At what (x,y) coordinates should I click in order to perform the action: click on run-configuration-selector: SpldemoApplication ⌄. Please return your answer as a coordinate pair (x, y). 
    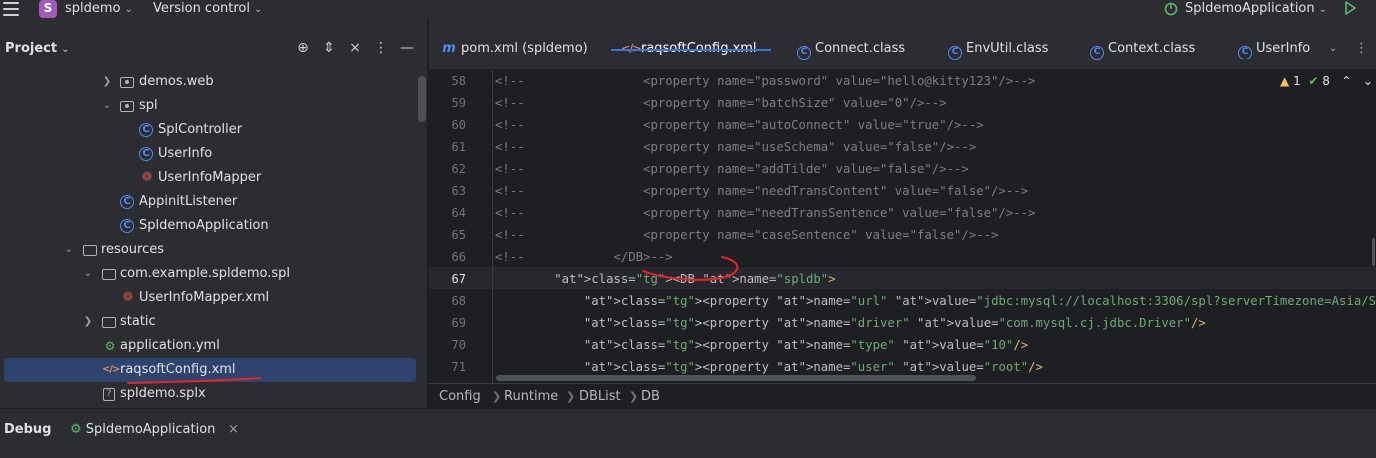
    Looking at the image, I should click on (1256, 9).